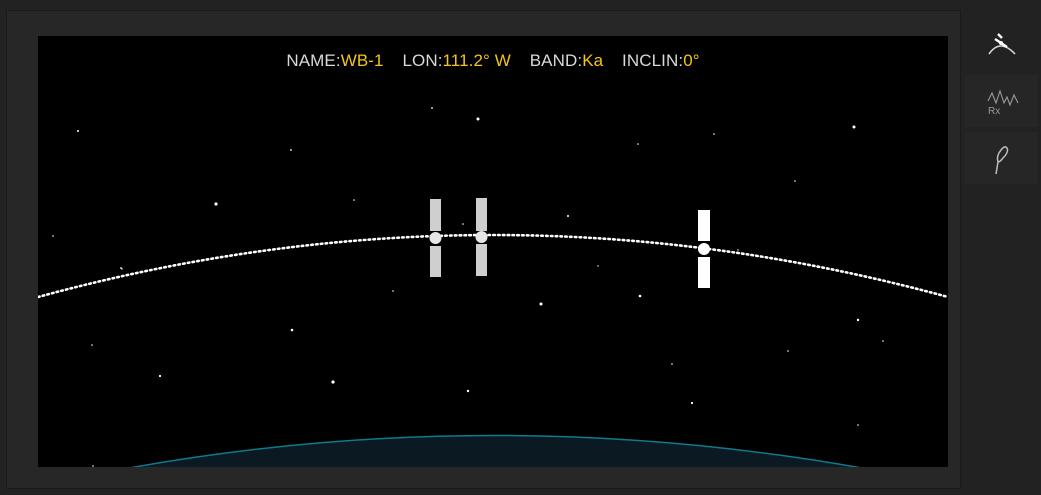 The height and width of the screenshot is (495, 1041). I want to click on rx-signal-icon: Rx, so click(1003, 103).